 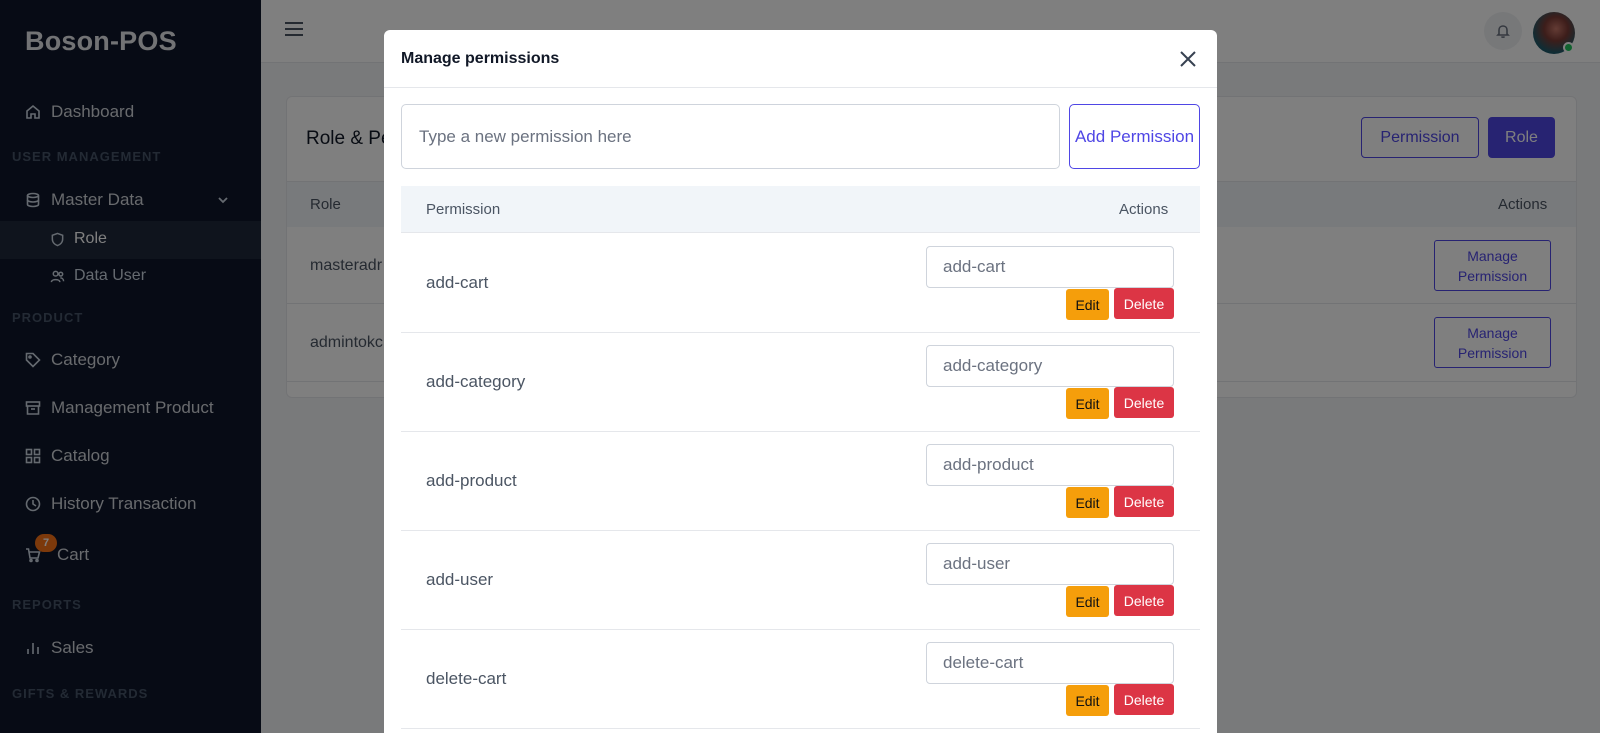 I want to click on close-icon, so click(x=1188, y=59).